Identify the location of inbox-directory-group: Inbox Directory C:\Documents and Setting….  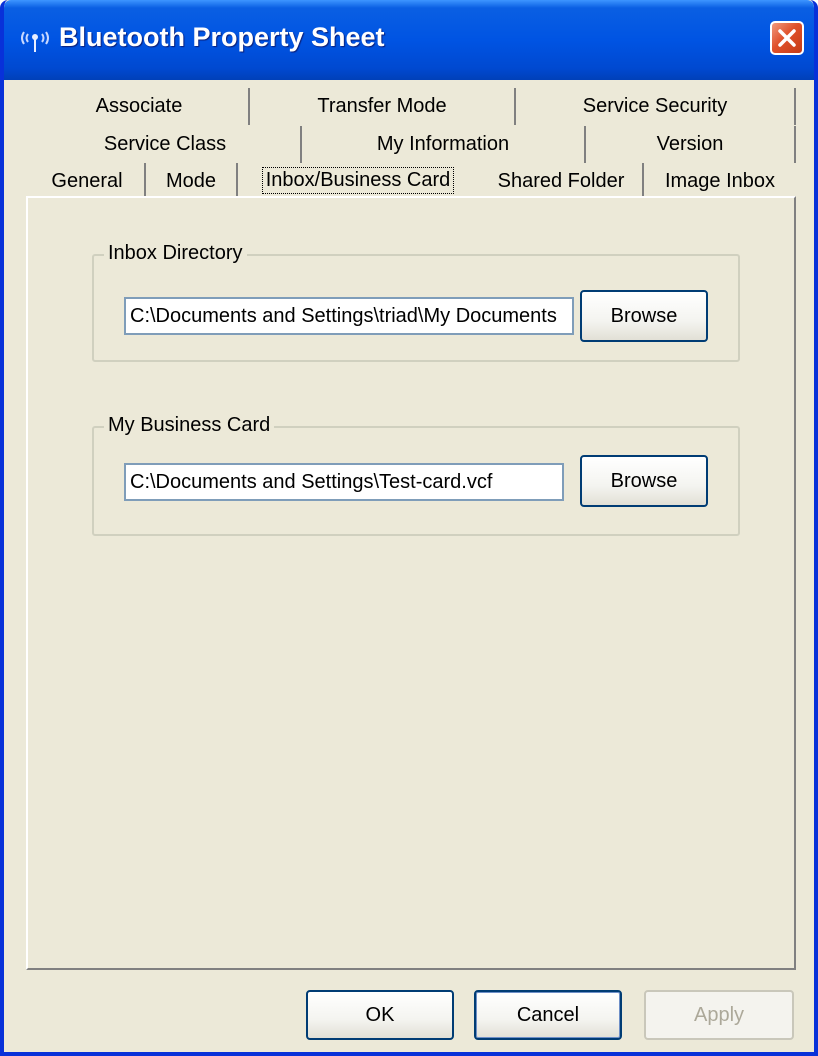
(416, 302).